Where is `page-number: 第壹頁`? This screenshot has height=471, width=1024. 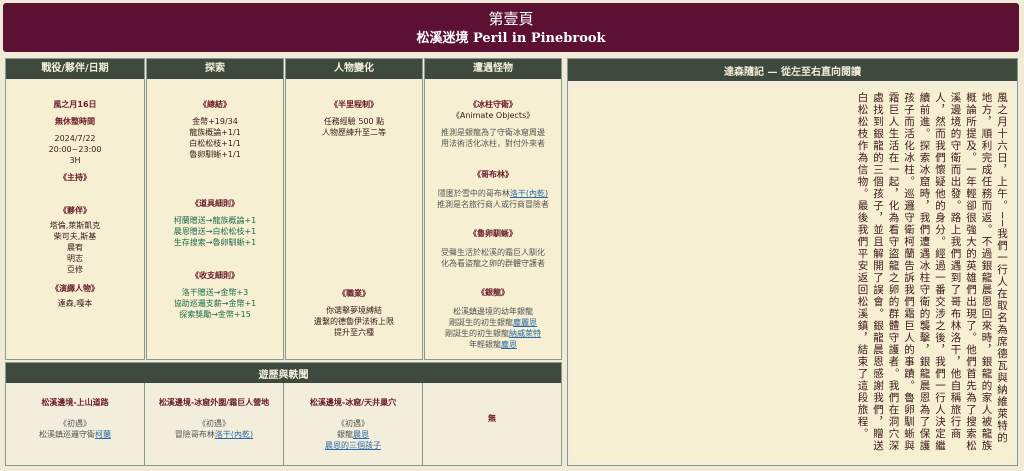
page-number: 第壹頁 is located at coordinates (511, 19).